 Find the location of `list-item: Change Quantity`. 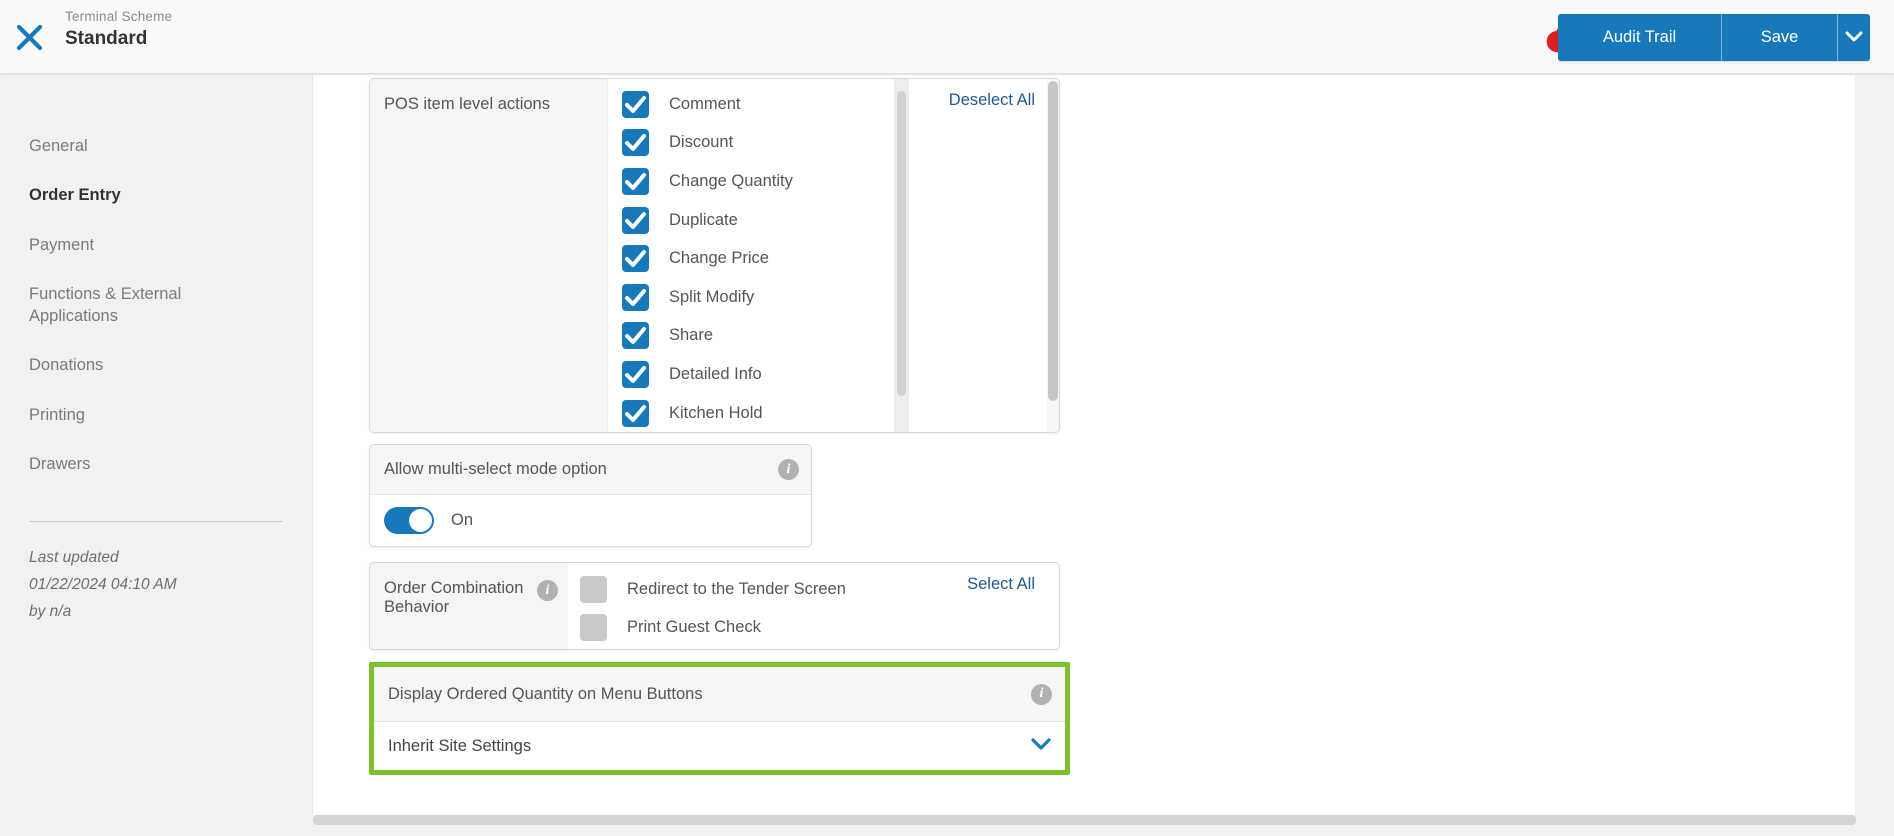

list-item: Change Quantity is located at coordinates (751, 181).